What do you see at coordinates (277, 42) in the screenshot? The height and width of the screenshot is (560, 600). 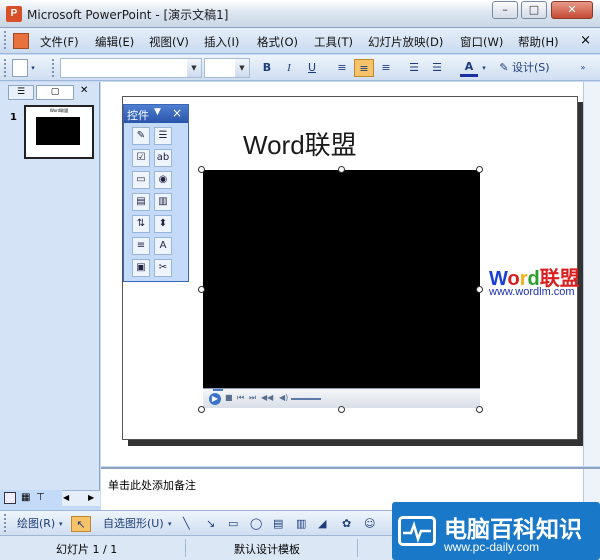 I see `menu-format: 格式(O)` at bounding box center [277, 42].